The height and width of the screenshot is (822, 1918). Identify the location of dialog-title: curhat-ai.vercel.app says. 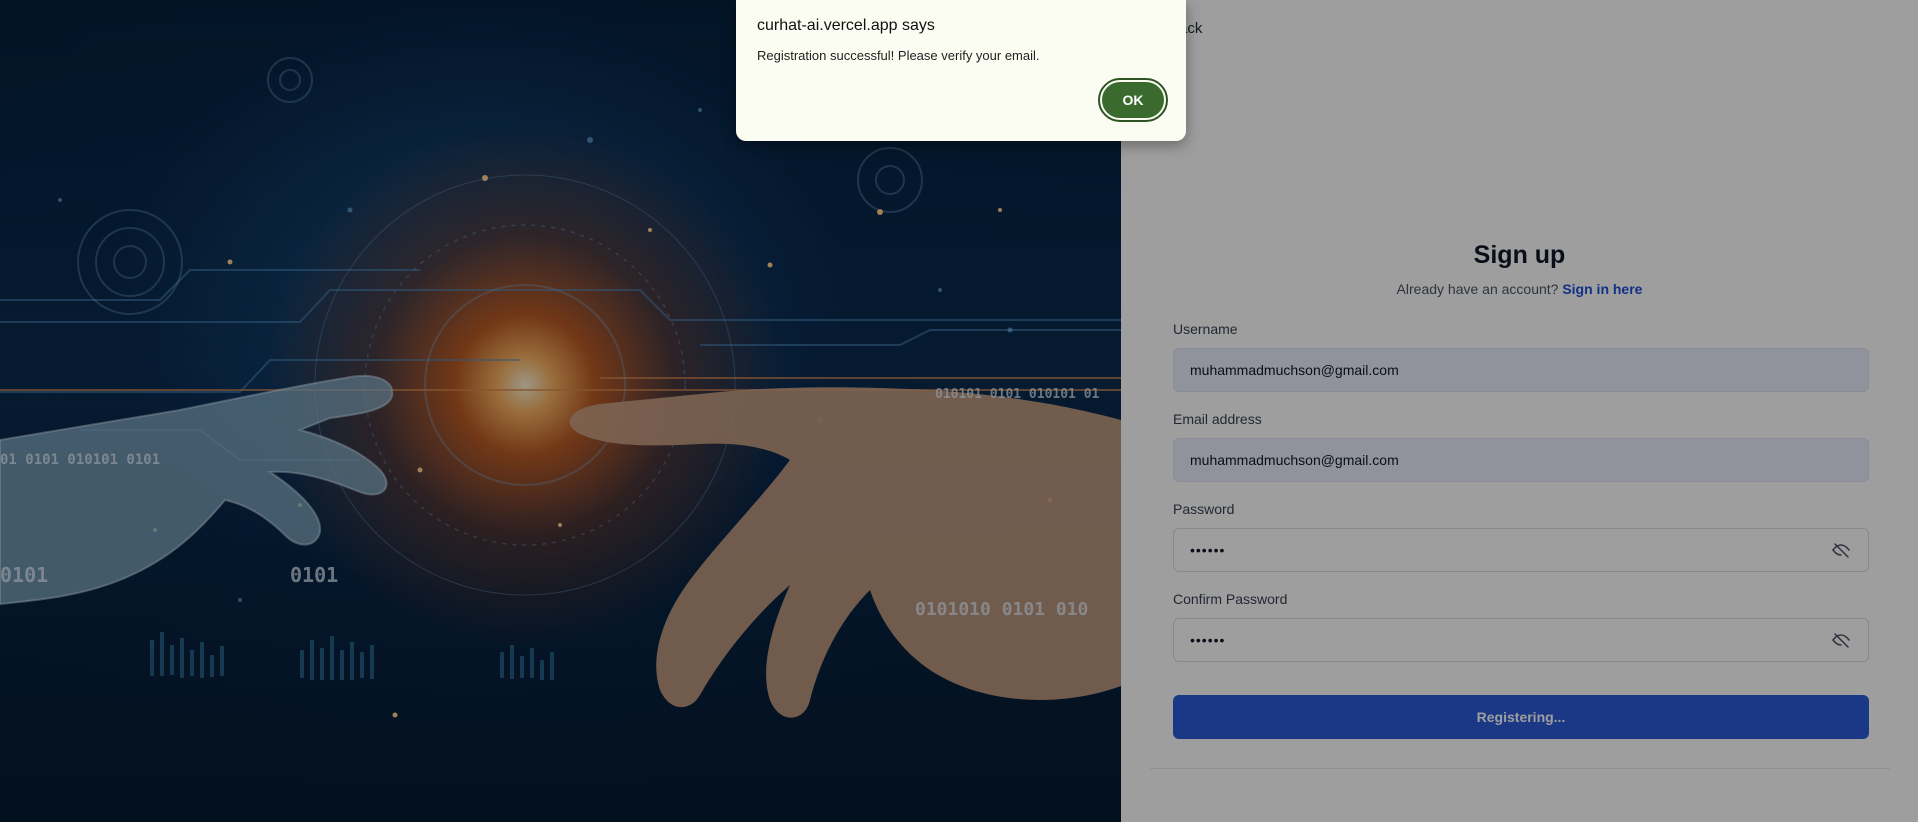
(846, 25).